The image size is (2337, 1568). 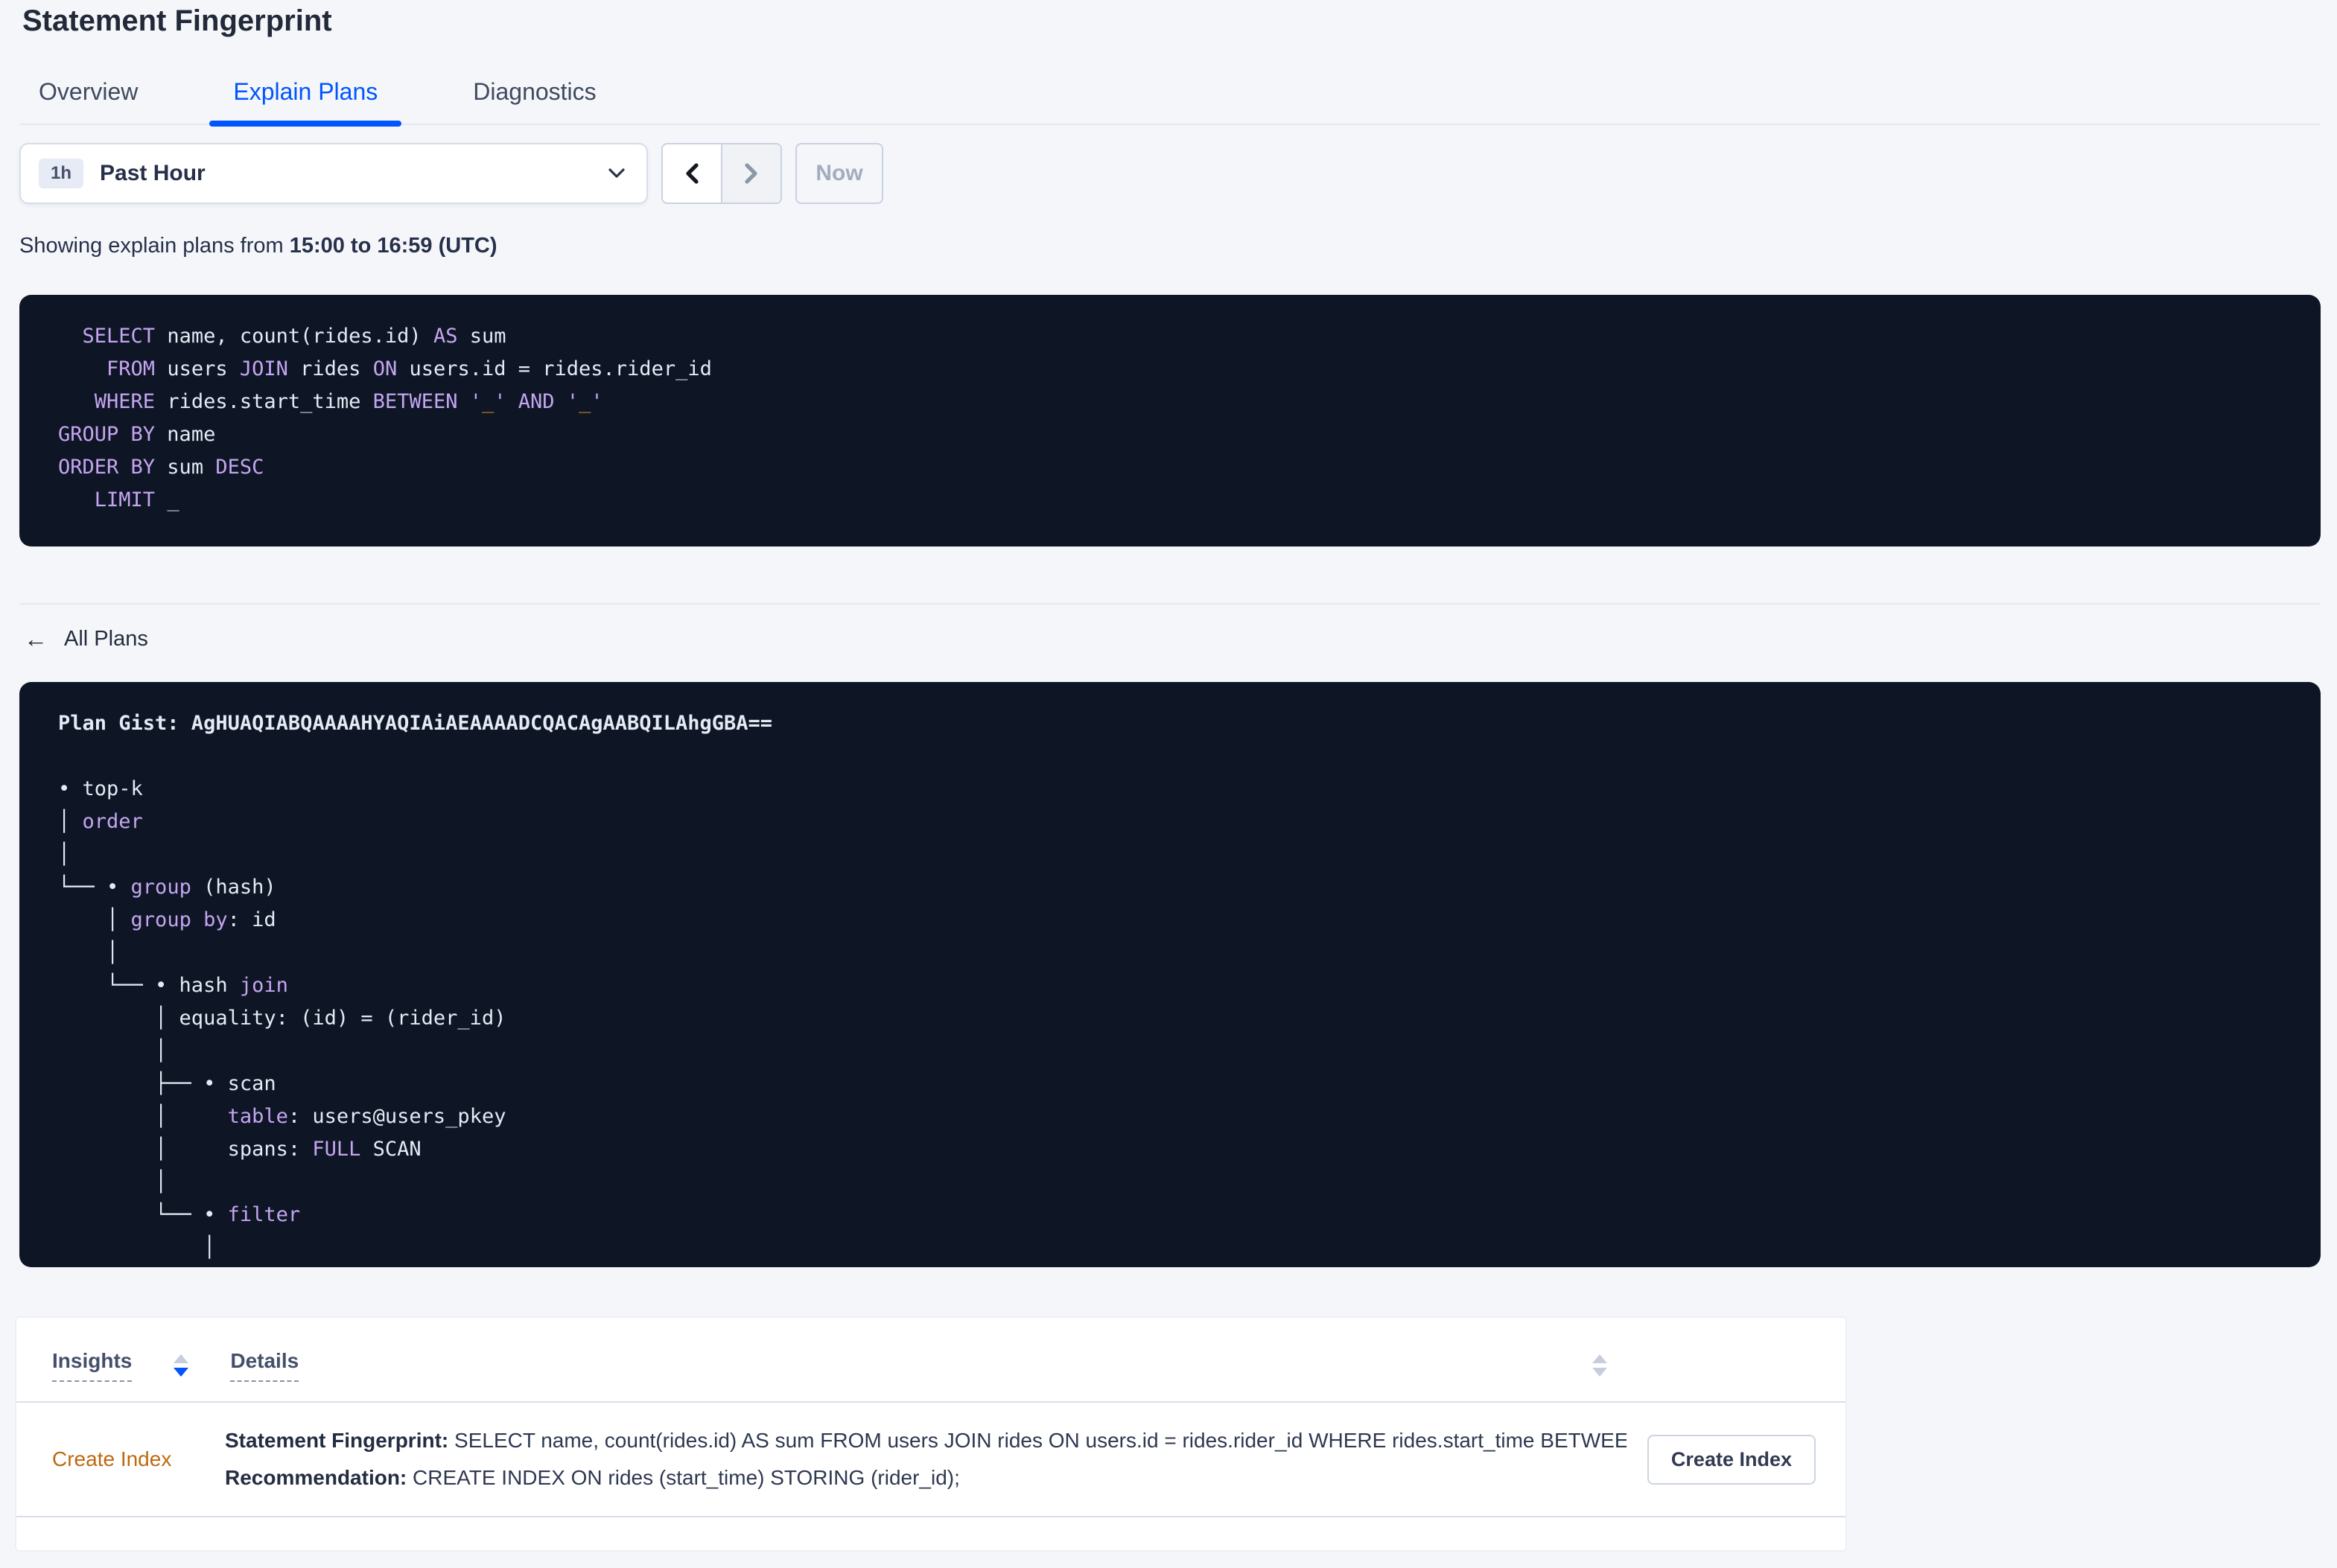 I want to click on page-title: Statement Fingerprint, so click(x=177, y=20).